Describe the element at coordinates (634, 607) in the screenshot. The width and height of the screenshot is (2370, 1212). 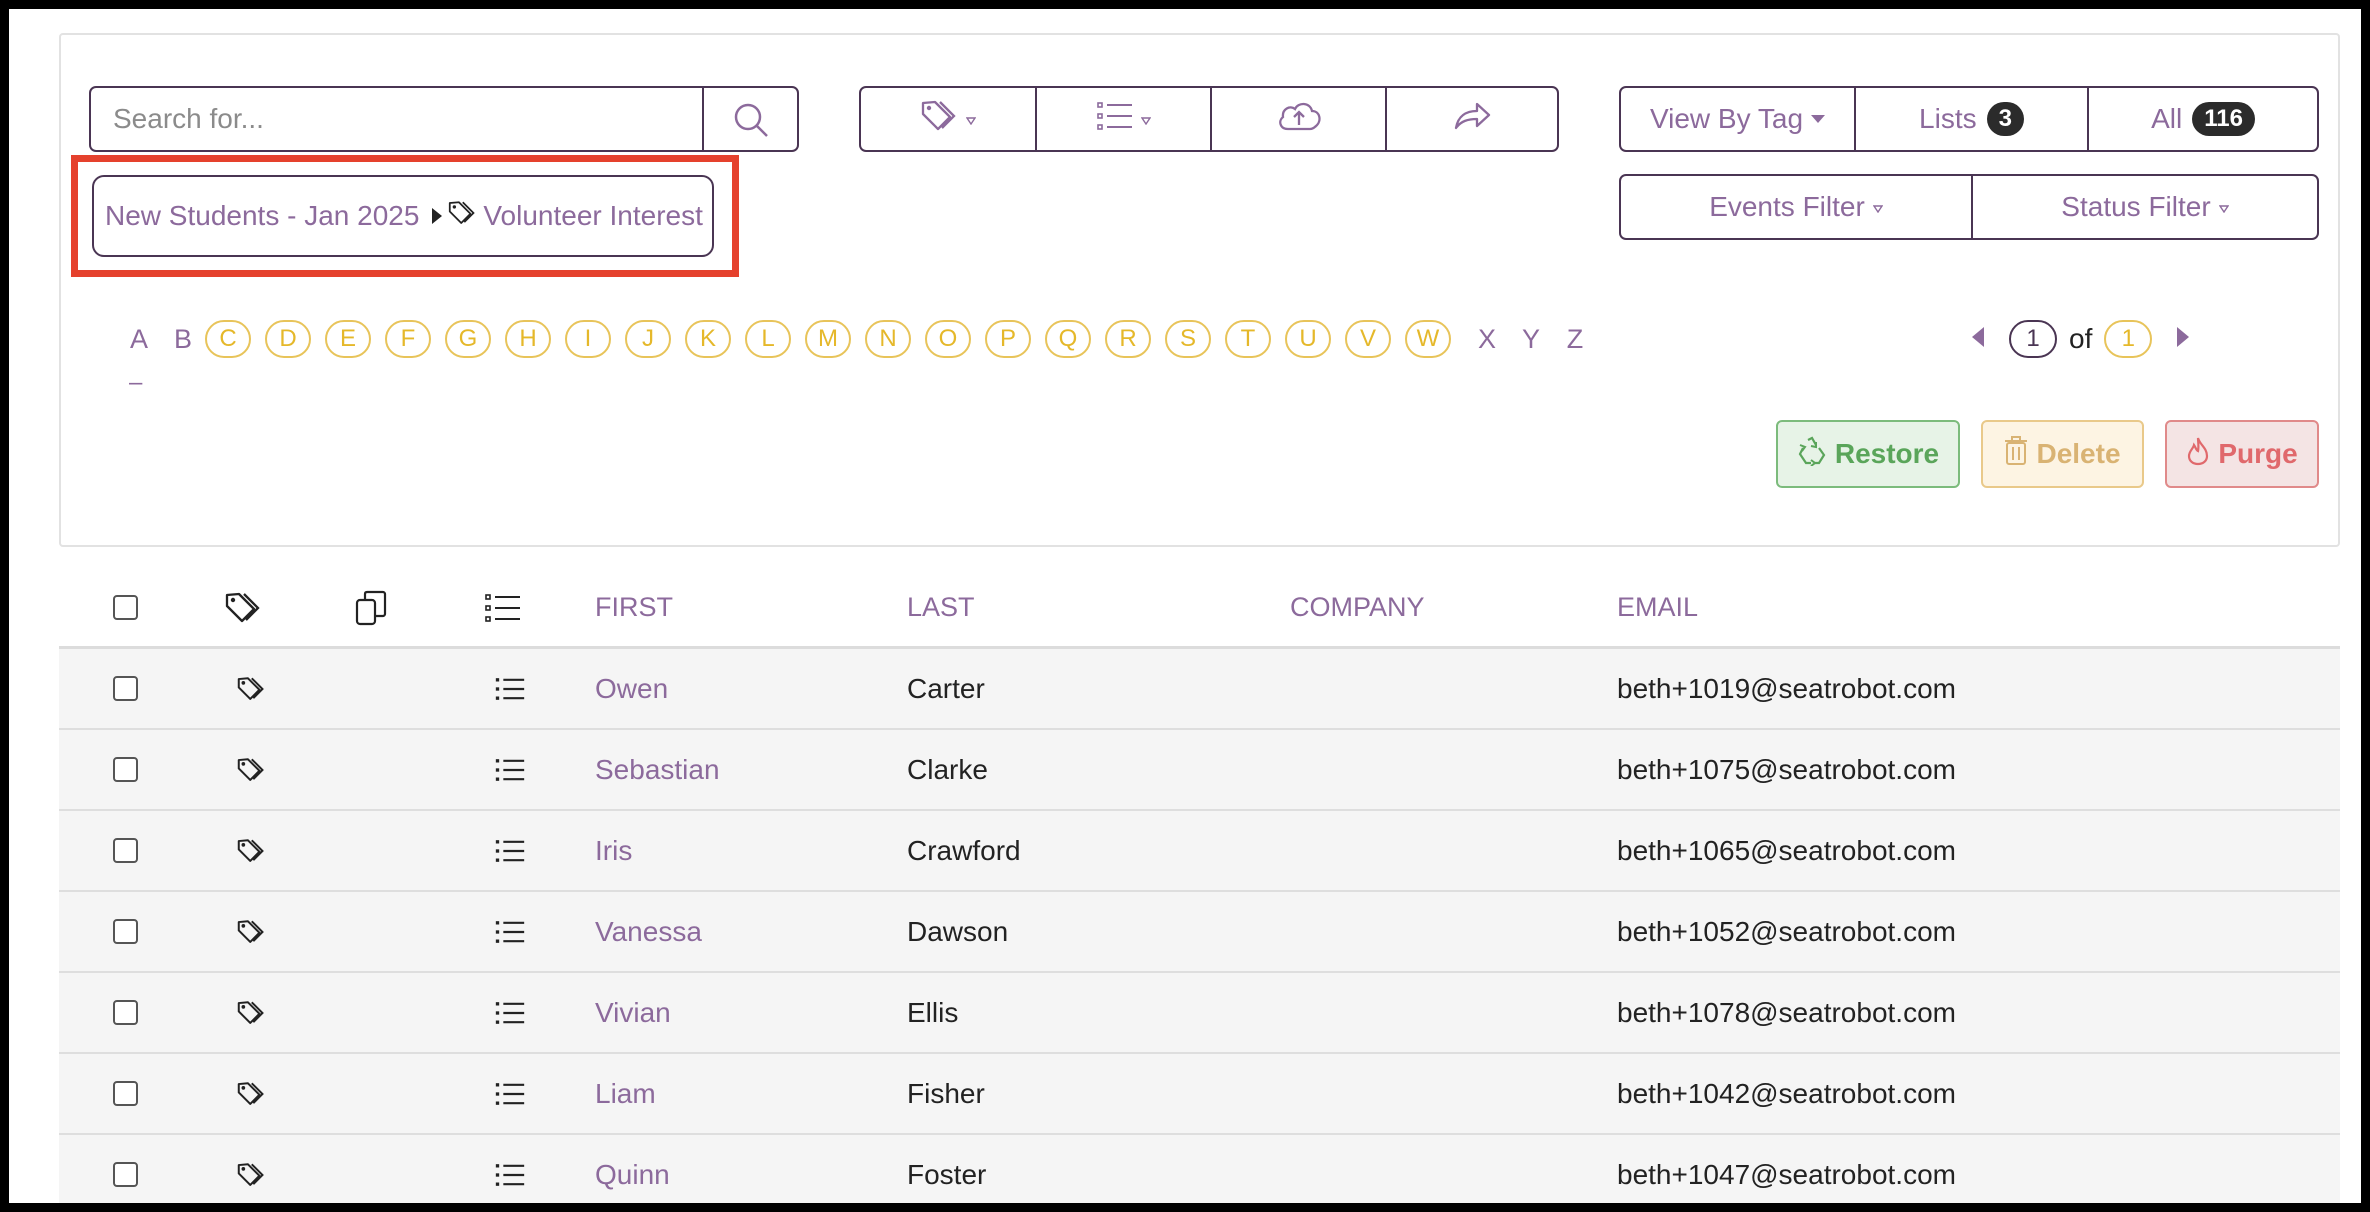
I see `header-first: FIRST` at that location.